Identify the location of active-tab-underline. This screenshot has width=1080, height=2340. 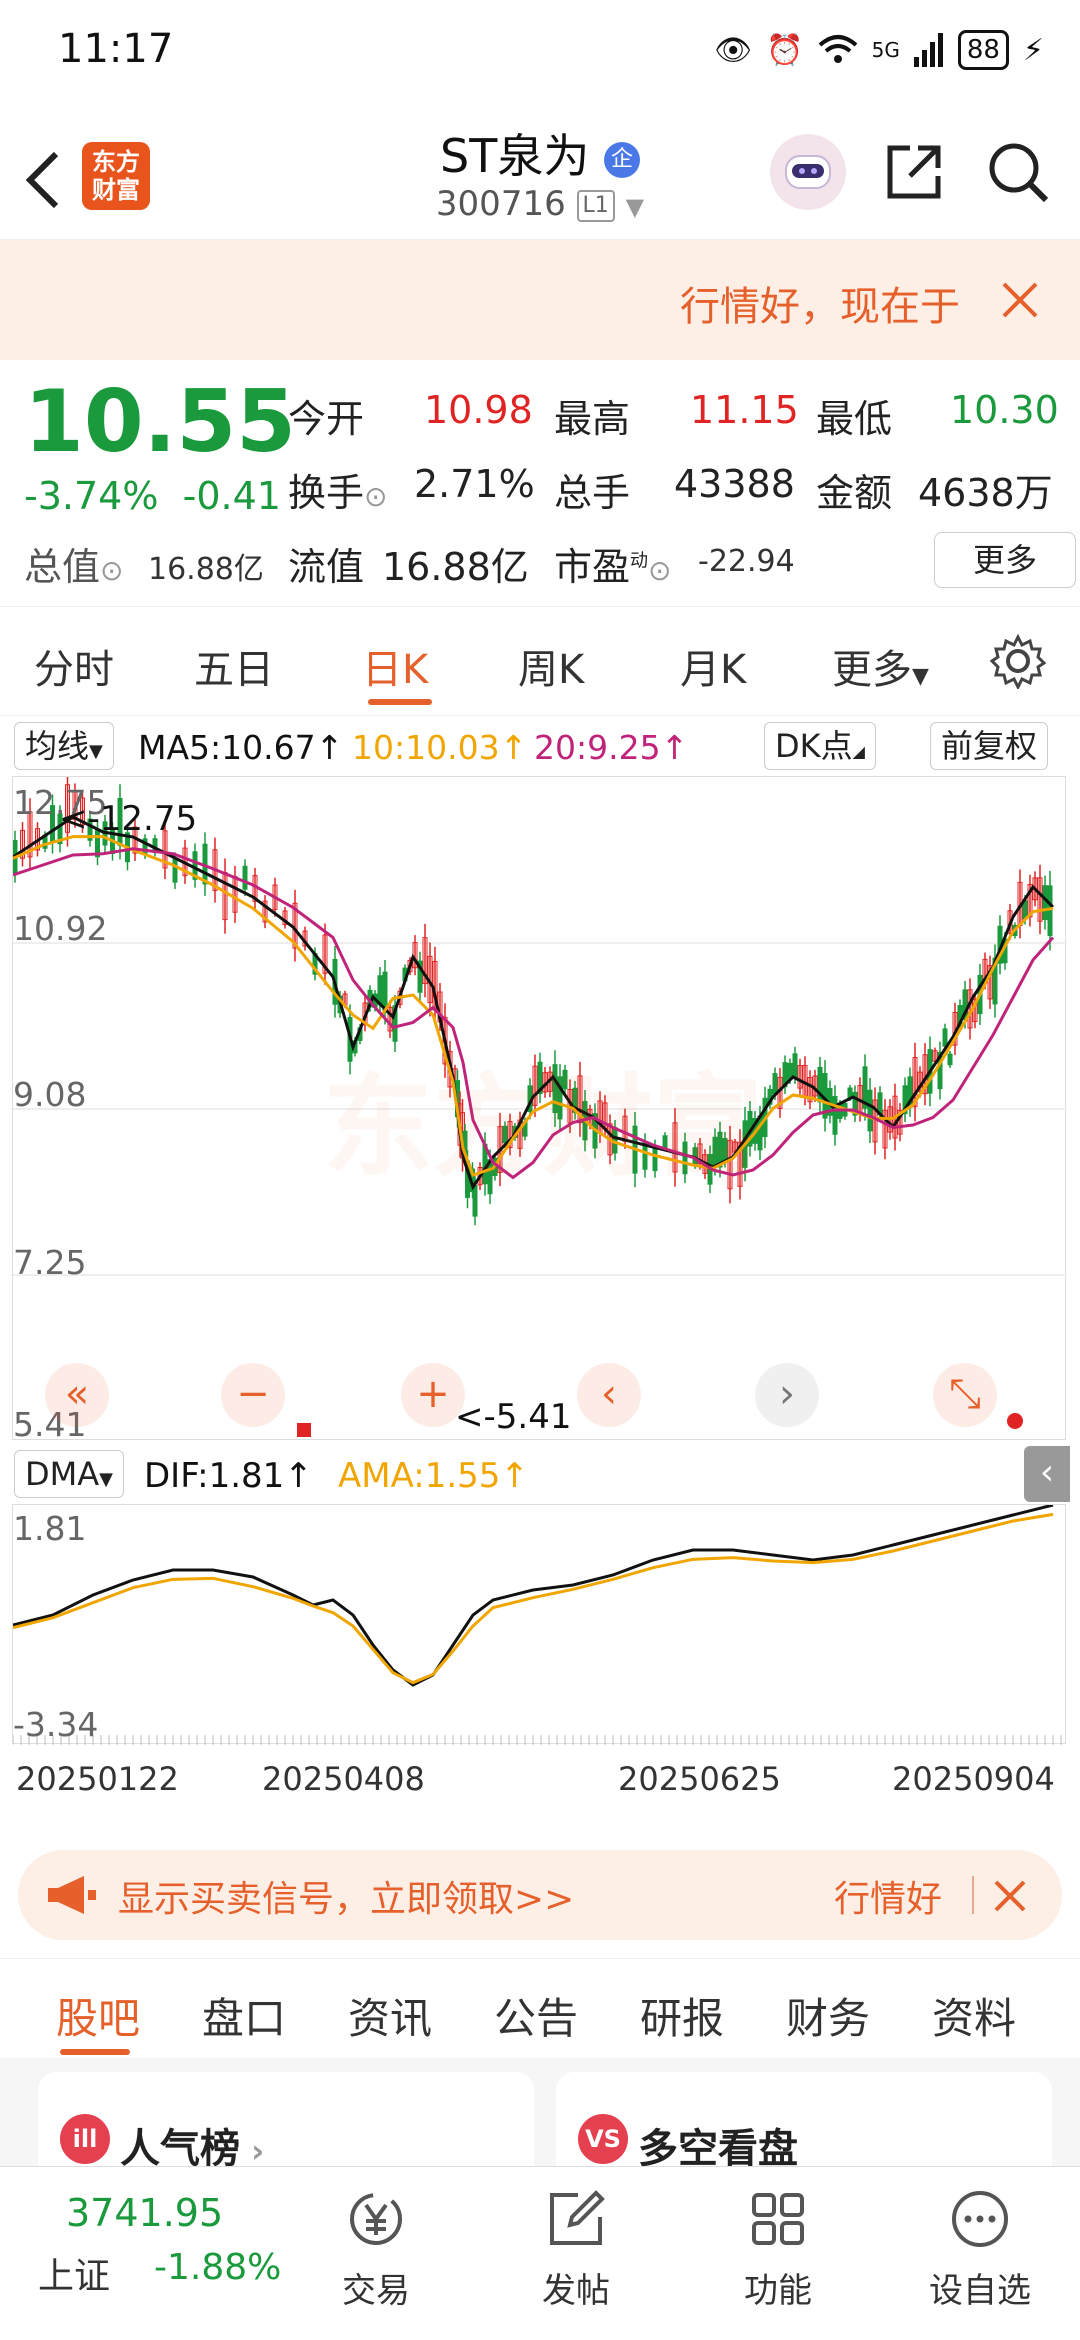
(400, 702).